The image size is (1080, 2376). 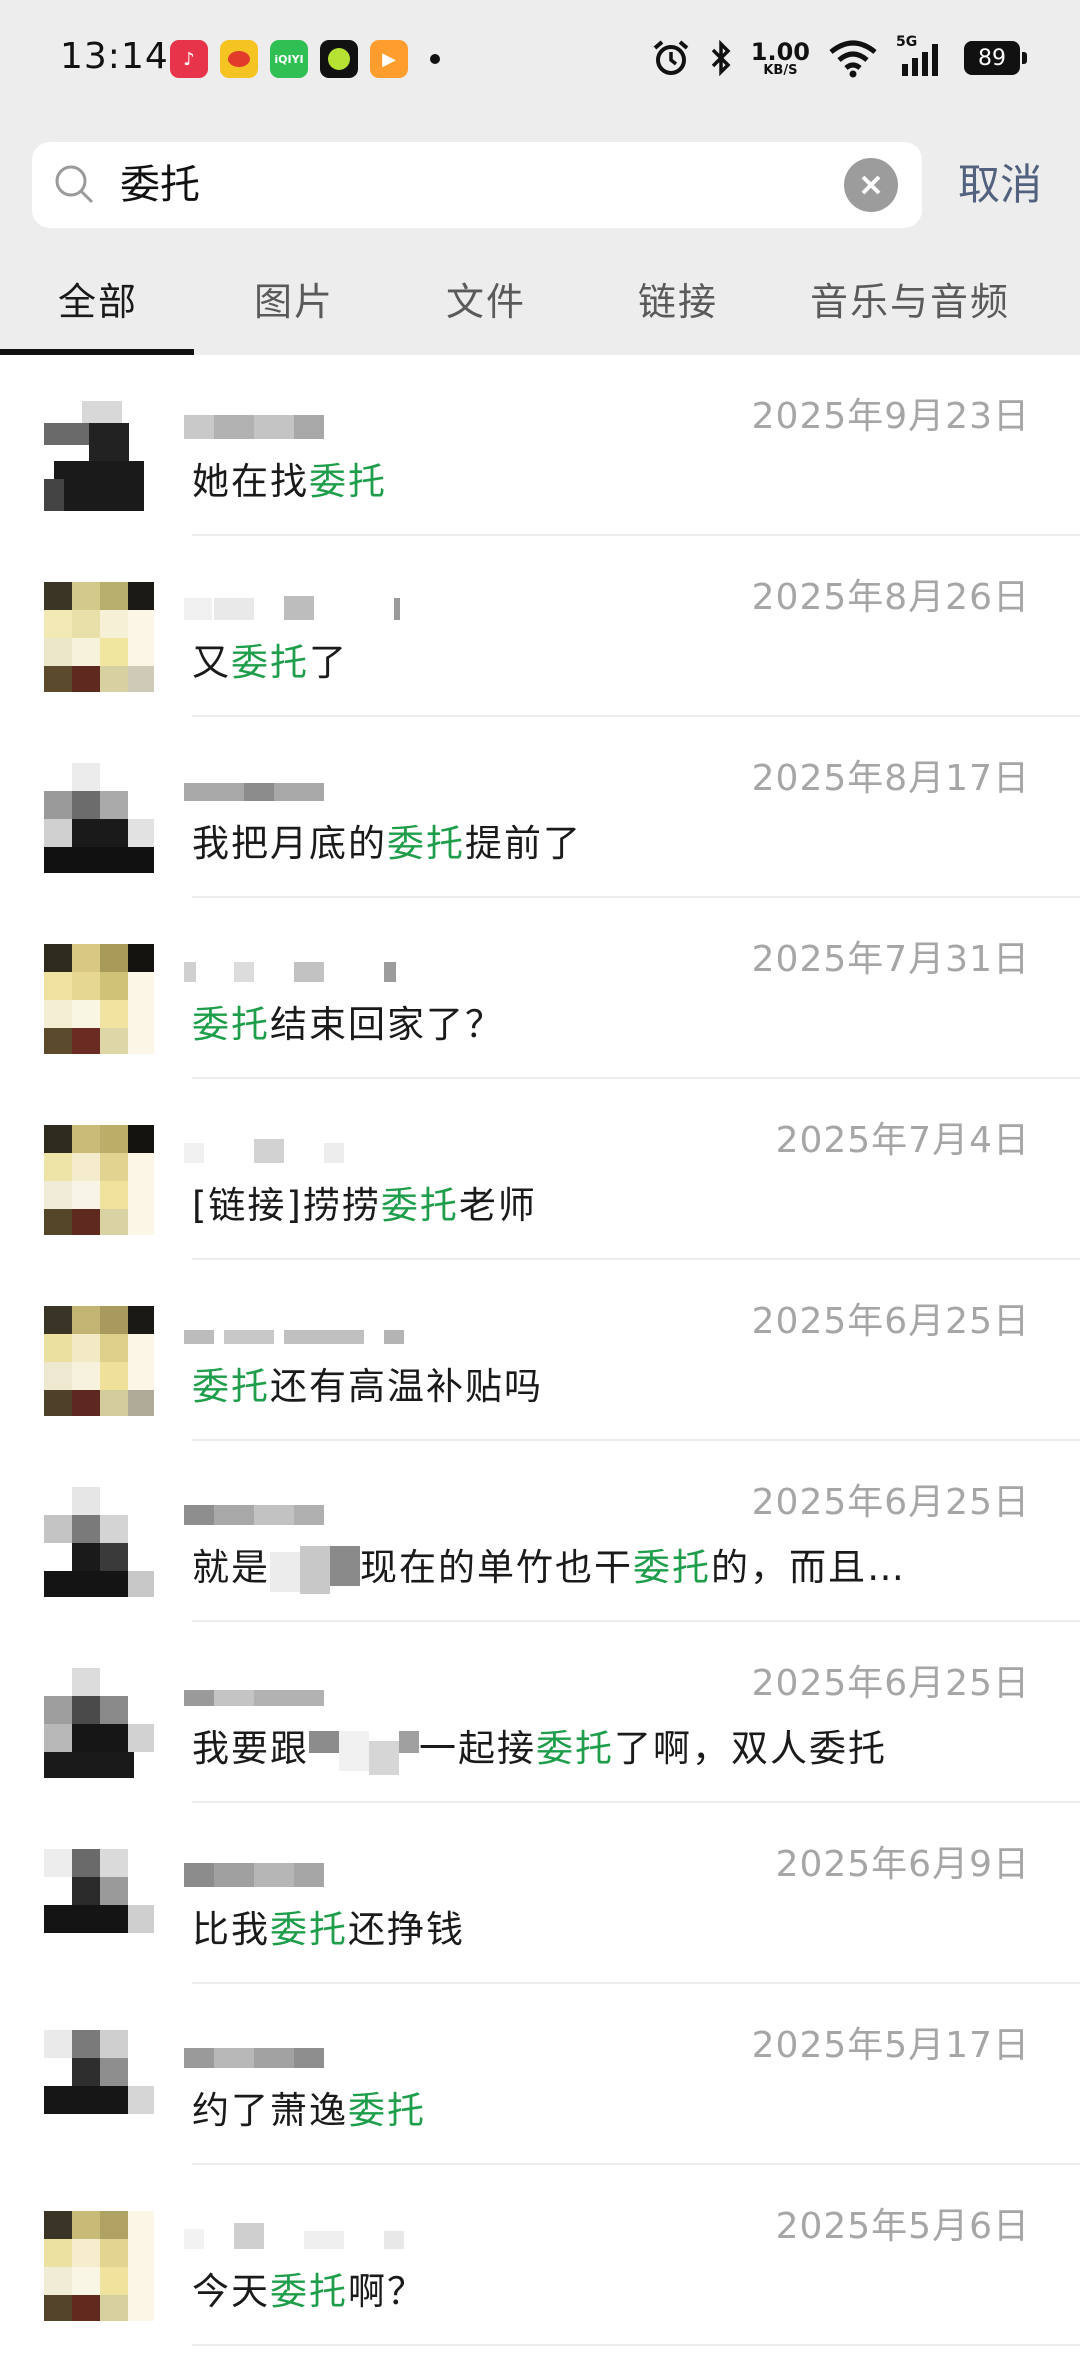 I want to click on alarm-icon, so click(x=671, y=57).